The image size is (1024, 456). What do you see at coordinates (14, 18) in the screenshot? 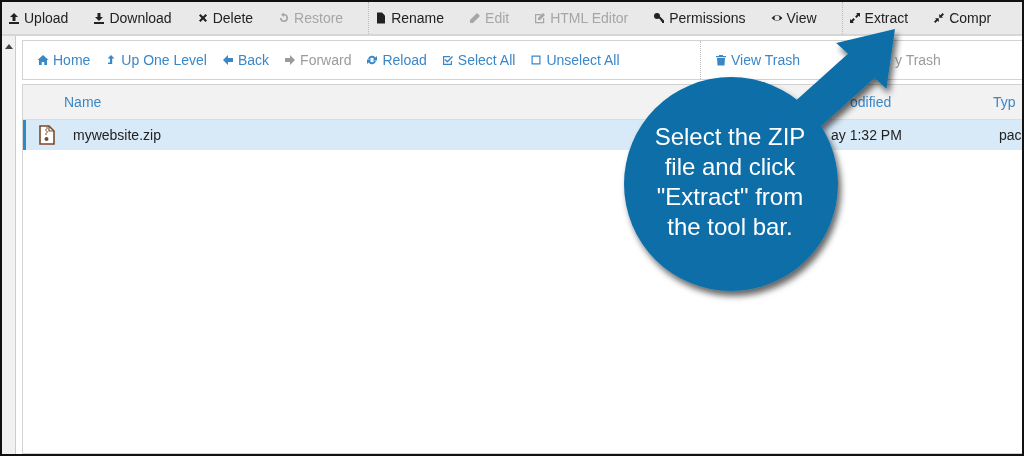
I see `upload-icon` at bounding box center [14, 18].